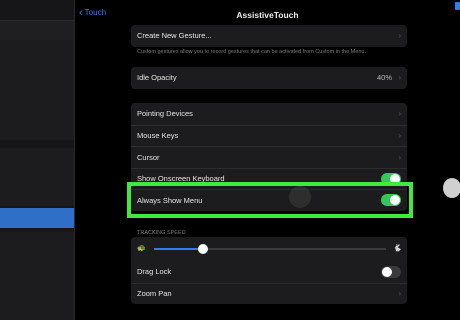 The height and width of the screenshot is (320, 460). Describe the element at coordinates (37, 218) in the screenshot. I see `sidebar-item-selected` at that location.